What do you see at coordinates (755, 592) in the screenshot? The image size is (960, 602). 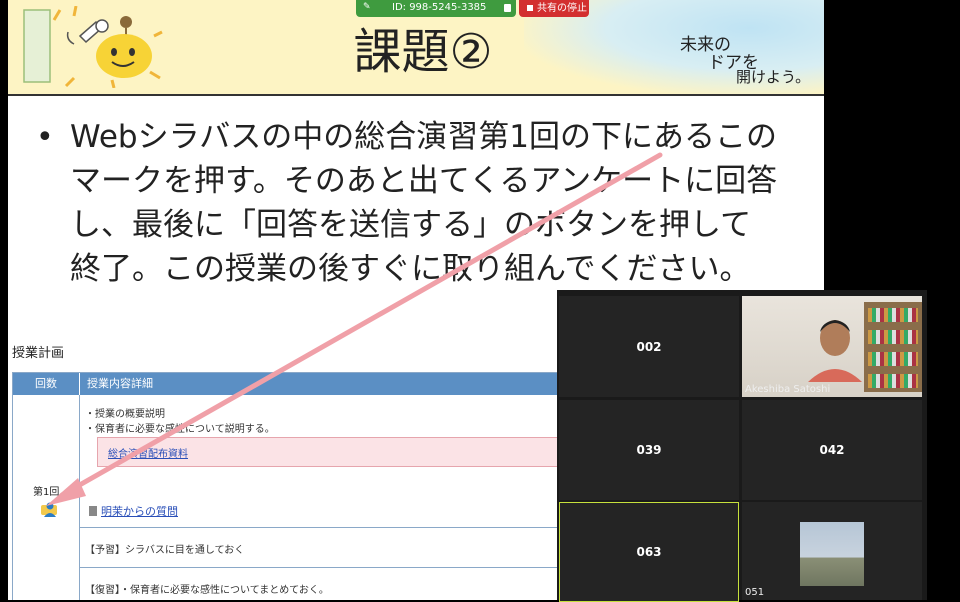 I see `participant-name: 051` at bounding box center [755, 592].